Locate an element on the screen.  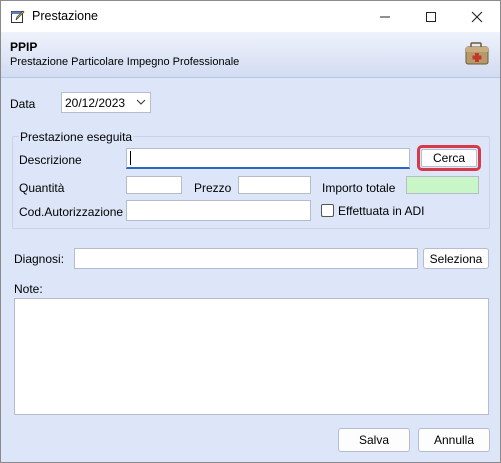
description-label: Descrizione is located at coordinates (50, 160).